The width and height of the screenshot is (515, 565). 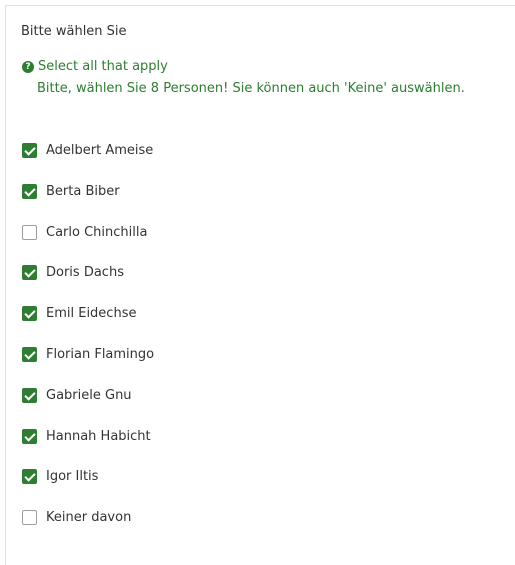 I want to click on question-title: Bitte wählen Sie, so click(x=74, y=31).